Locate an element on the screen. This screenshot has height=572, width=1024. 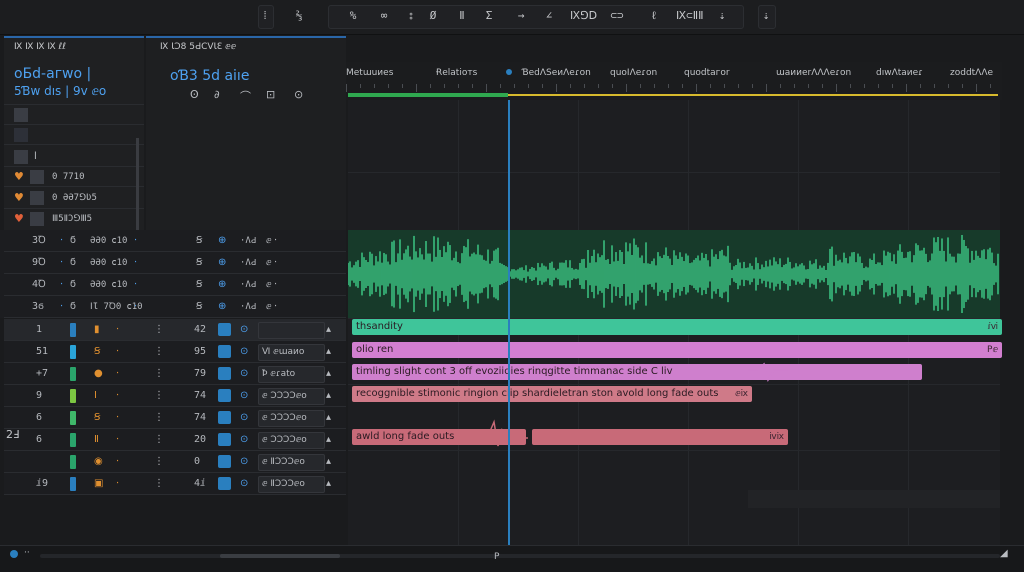
loop-region-green is located at coordinates (428, 95).